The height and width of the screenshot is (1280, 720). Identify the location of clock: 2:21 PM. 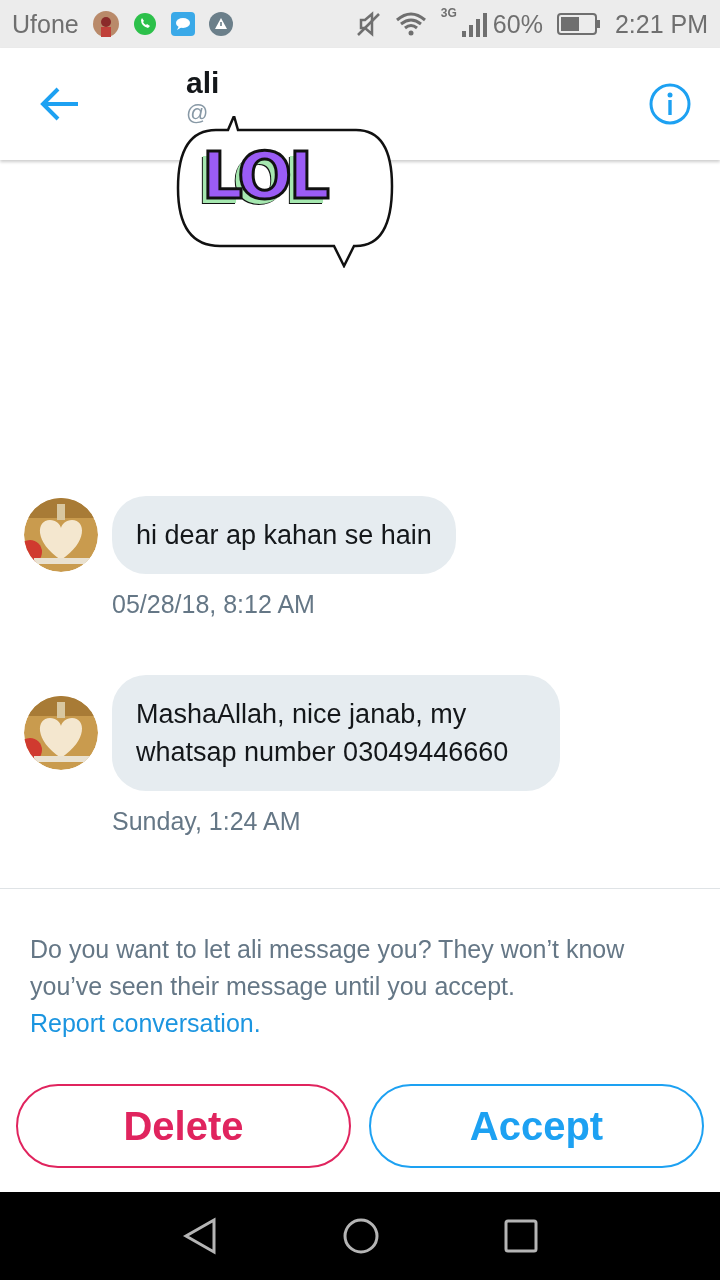
(661, 24).